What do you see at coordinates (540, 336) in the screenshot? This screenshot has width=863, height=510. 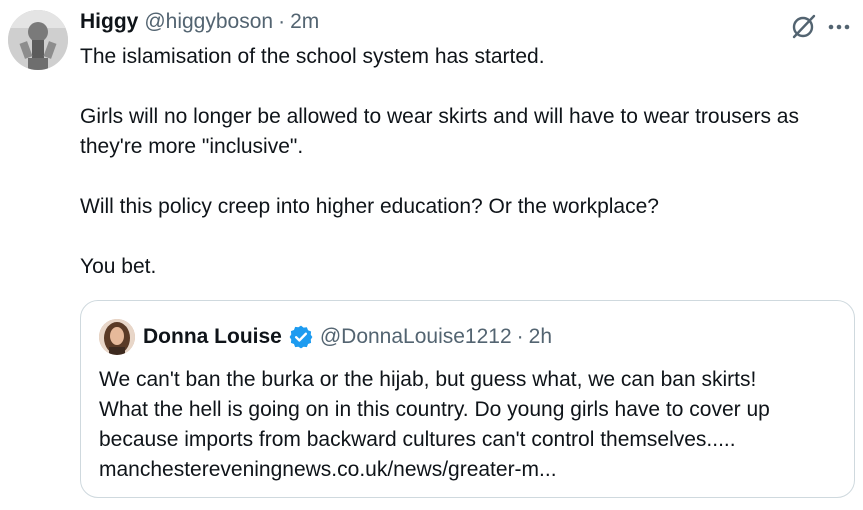 I see `quote-timestamp: 2h` at bounding box center [540, 336].